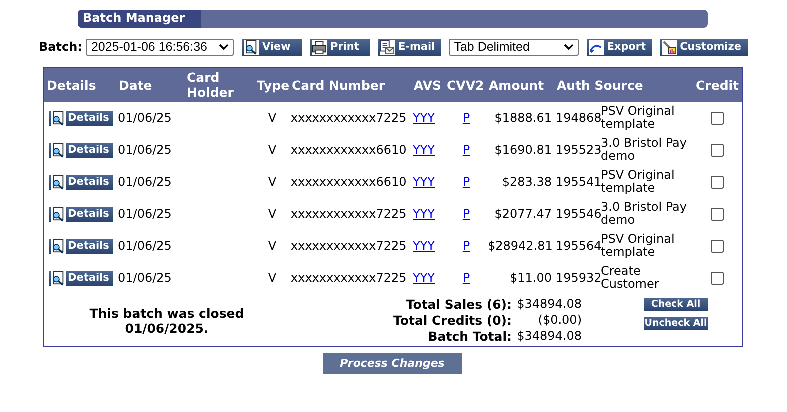 The height and width of the screenshot is (412, 787). I want to click on column-header: Details, so click(71, 85).